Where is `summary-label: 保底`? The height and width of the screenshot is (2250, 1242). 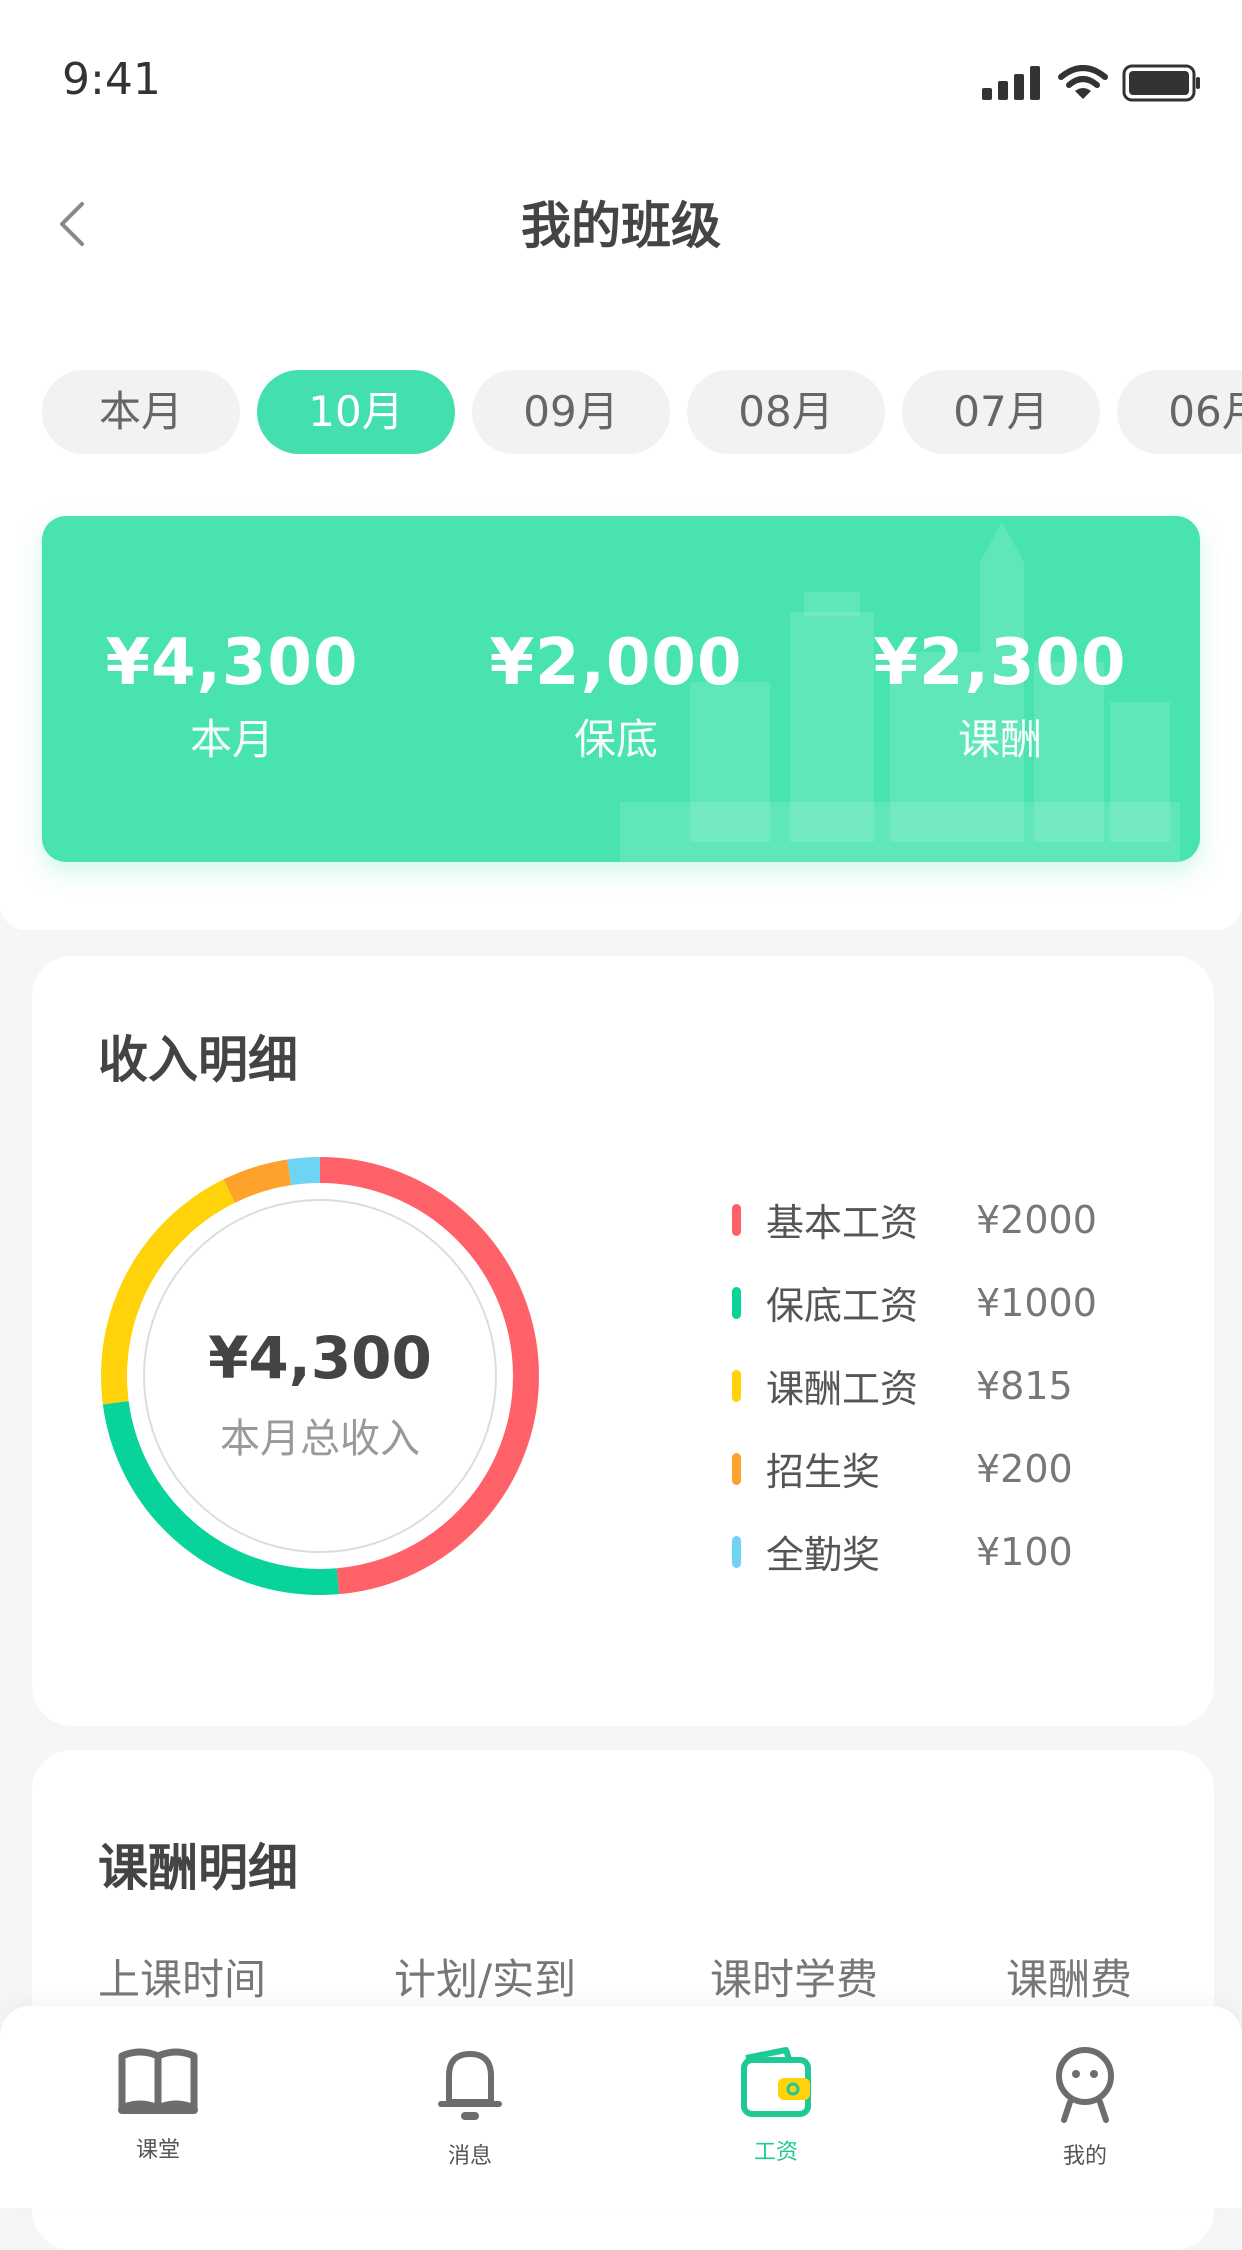 summary-label: 保底 is located at coordinates (615, 739).